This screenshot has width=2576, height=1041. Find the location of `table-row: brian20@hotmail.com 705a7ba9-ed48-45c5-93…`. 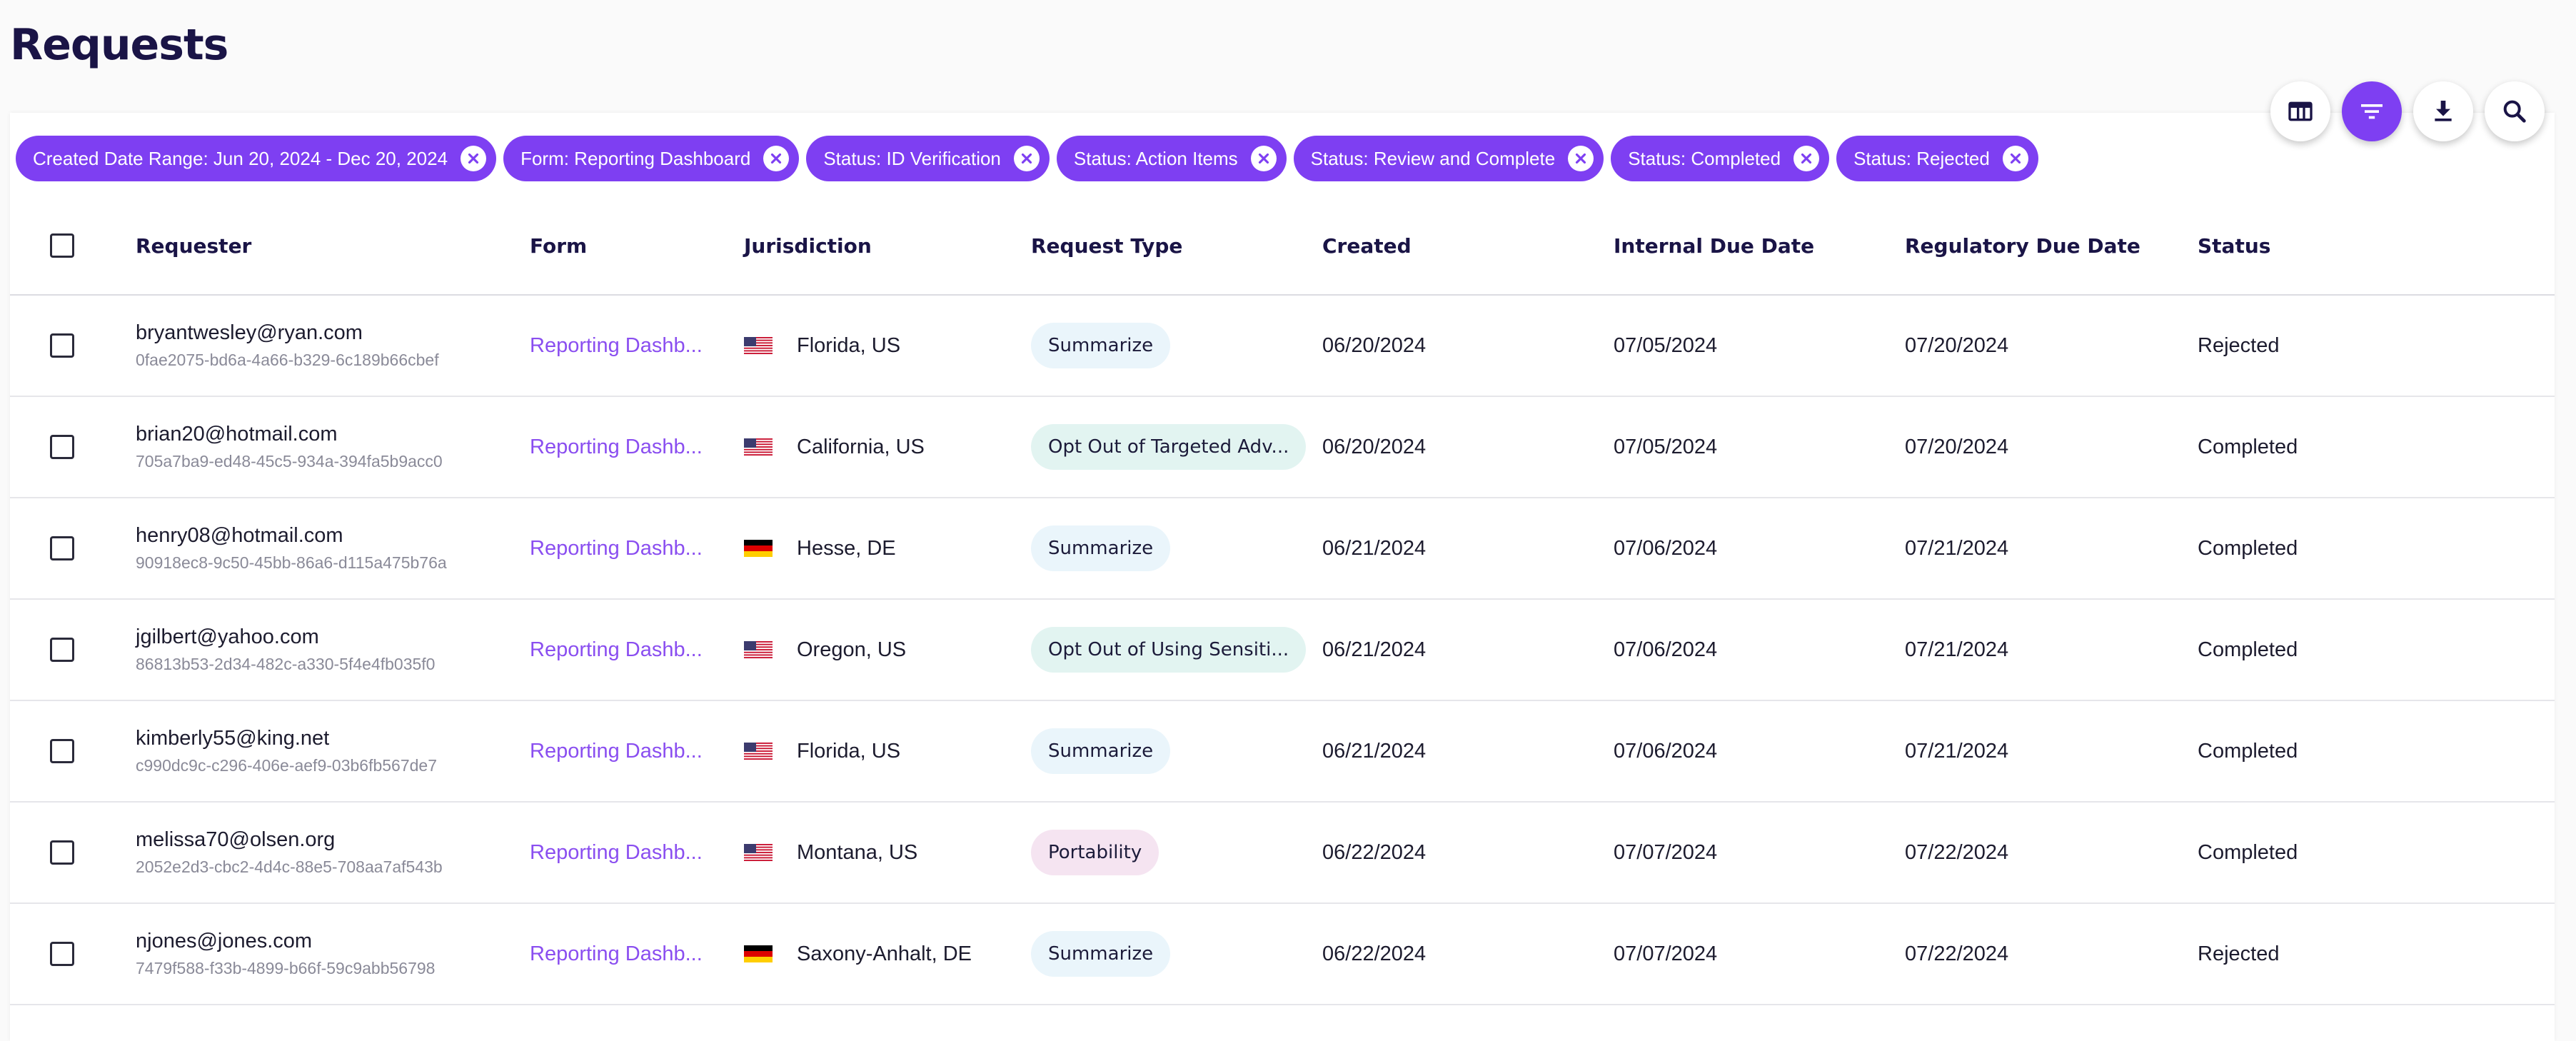

table-row: brian20@hotmail.com 705a7ba9-ed48-45c5-93… is located at coordinates (1282, 447).